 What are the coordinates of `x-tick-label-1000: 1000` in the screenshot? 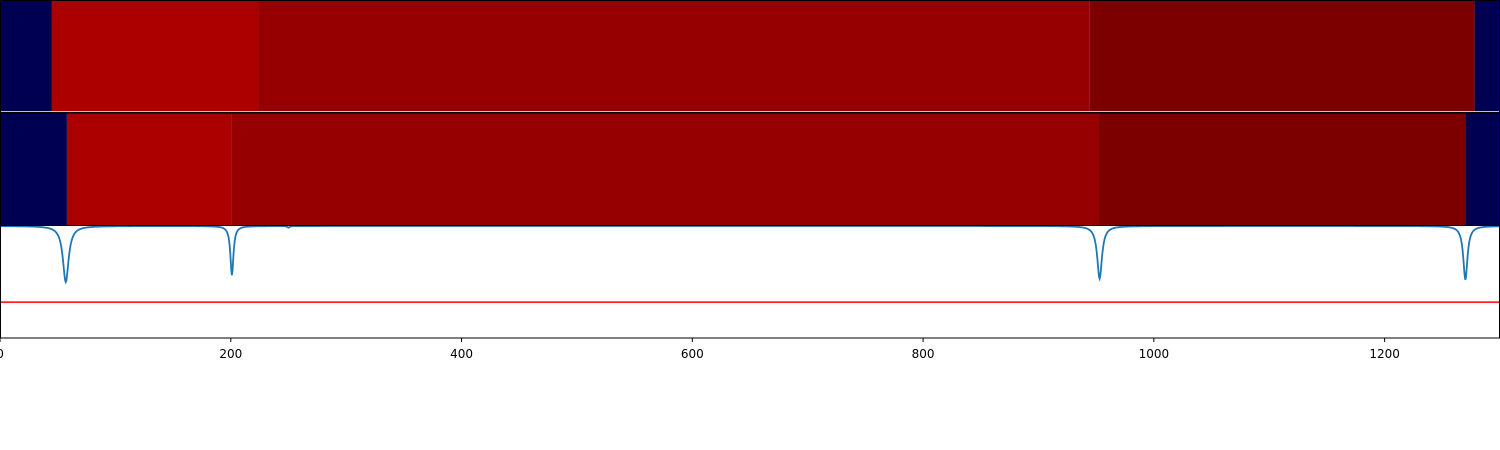 It's located at (1154, 354).